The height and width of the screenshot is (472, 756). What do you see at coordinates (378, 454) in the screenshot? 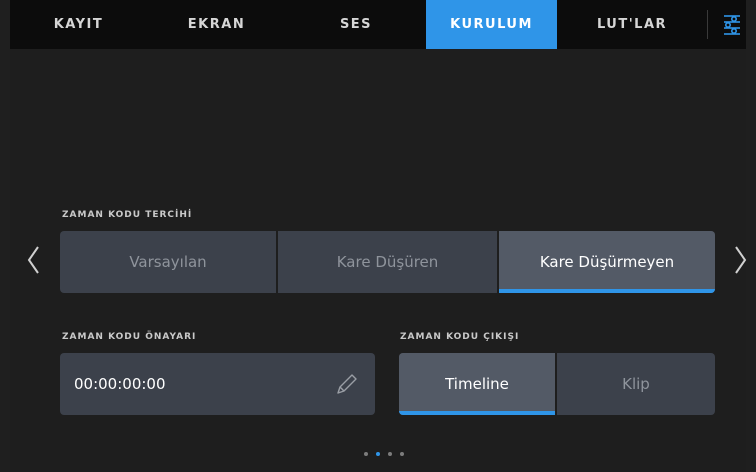
I see `page-dot-active` at bounding box center [378, 454].